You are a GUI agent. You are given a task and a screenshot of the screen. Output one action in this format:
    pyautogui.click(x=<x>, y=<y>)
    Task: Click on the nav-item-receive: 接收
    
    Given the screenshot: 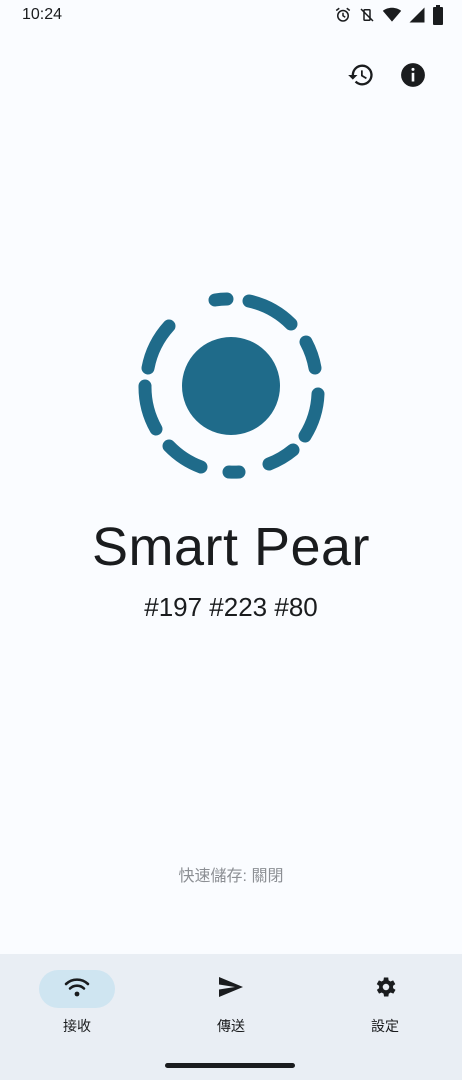 What is the action you would take?
    pyautogui.click(x=77, y=1005)
    